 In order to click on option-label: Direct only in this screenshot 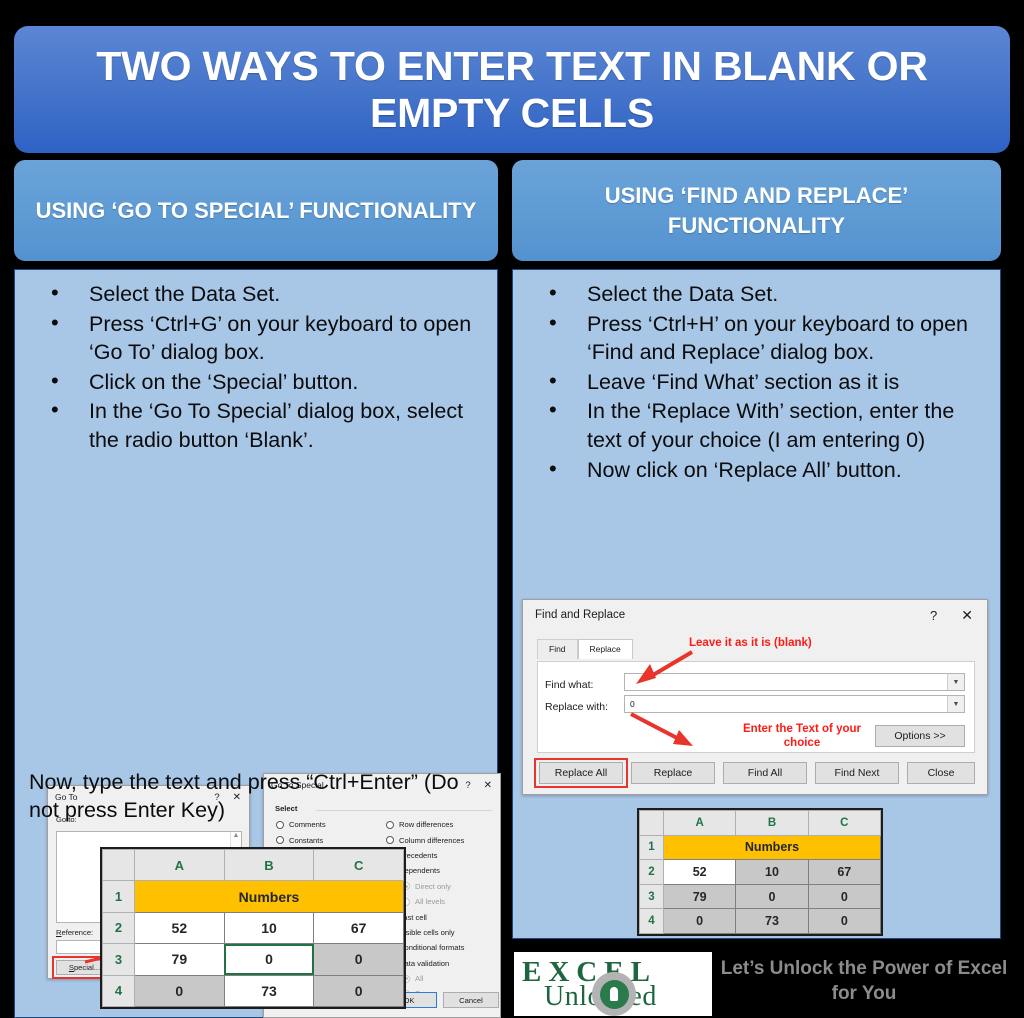, I will do `click(433, 886)`.